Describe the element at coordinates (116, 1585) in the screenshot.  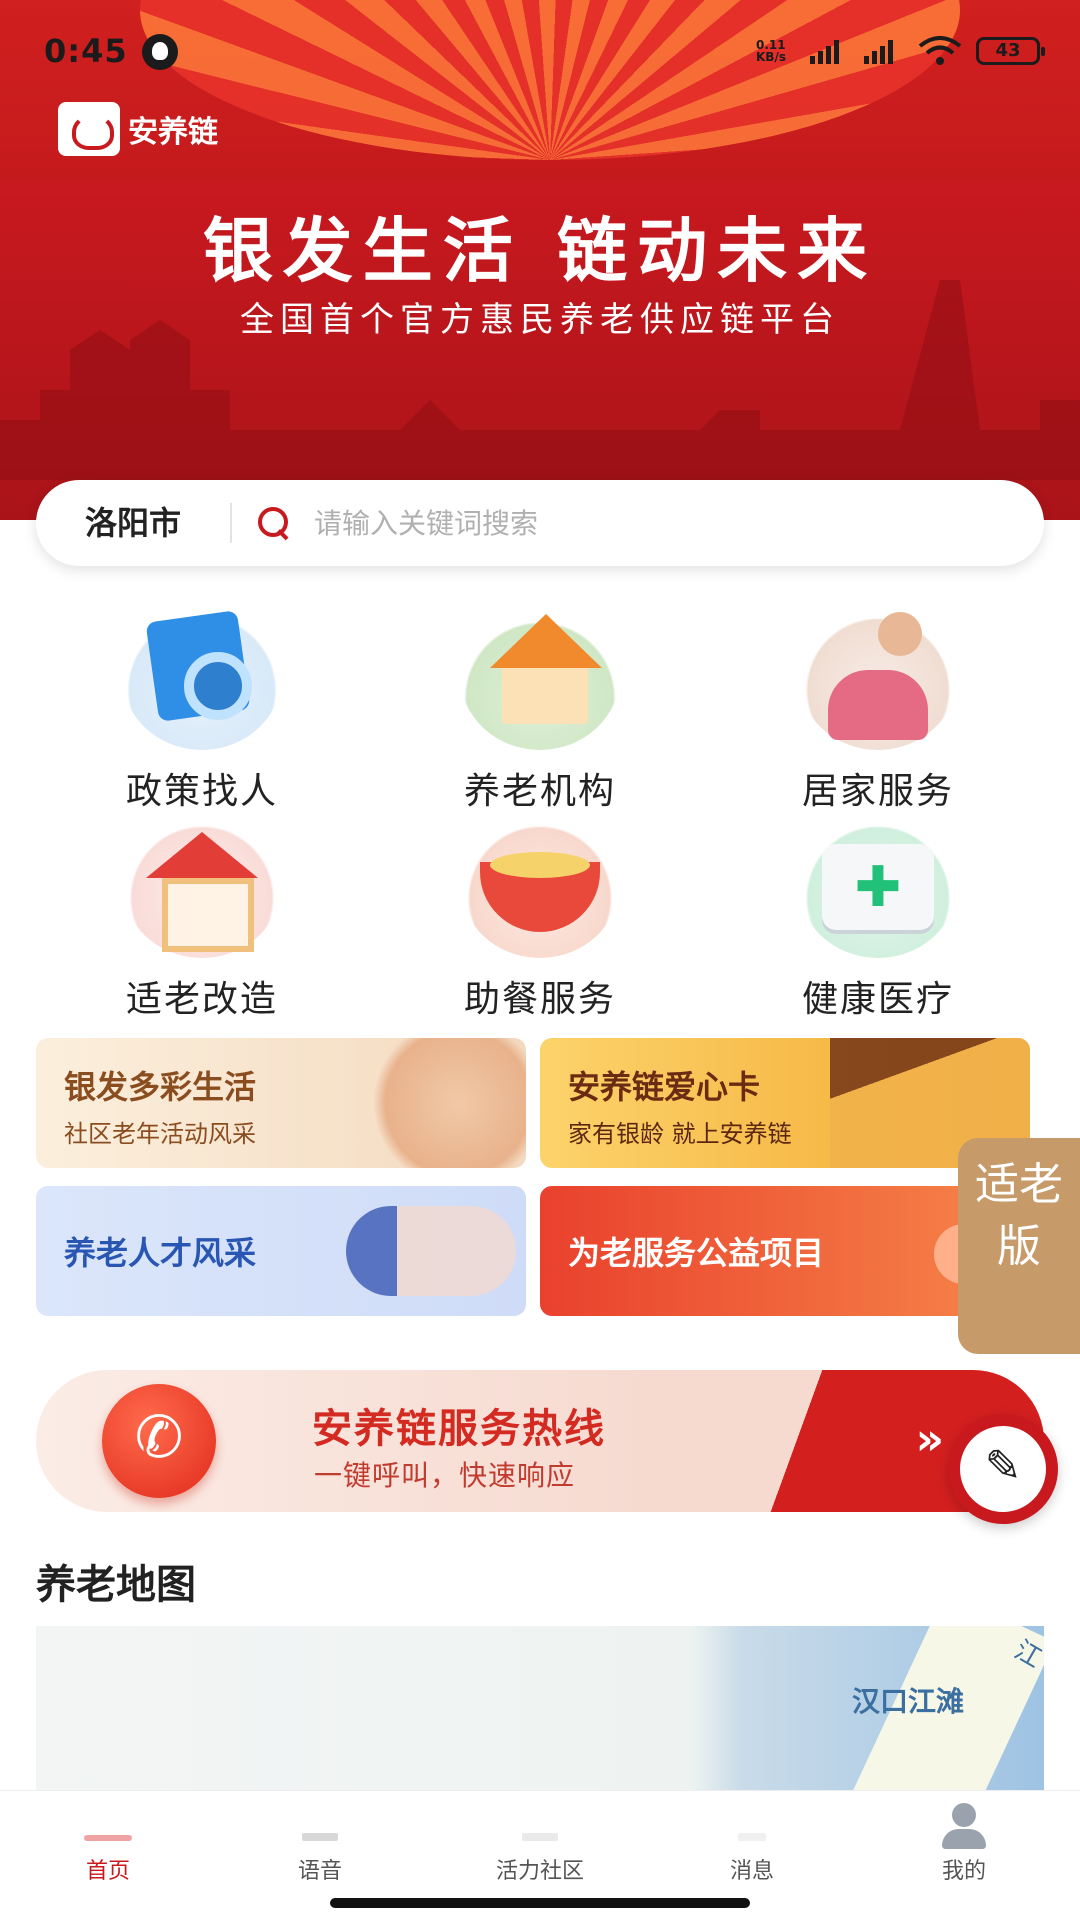
I see `section-title-elder-map: 养老地图` at that location.